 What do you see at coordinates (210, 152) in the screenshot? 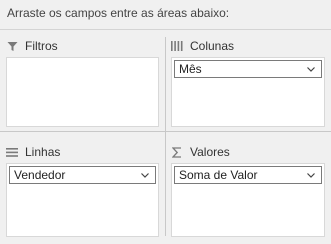
I see `values-title: Valores` at bounding box center [210, 152].